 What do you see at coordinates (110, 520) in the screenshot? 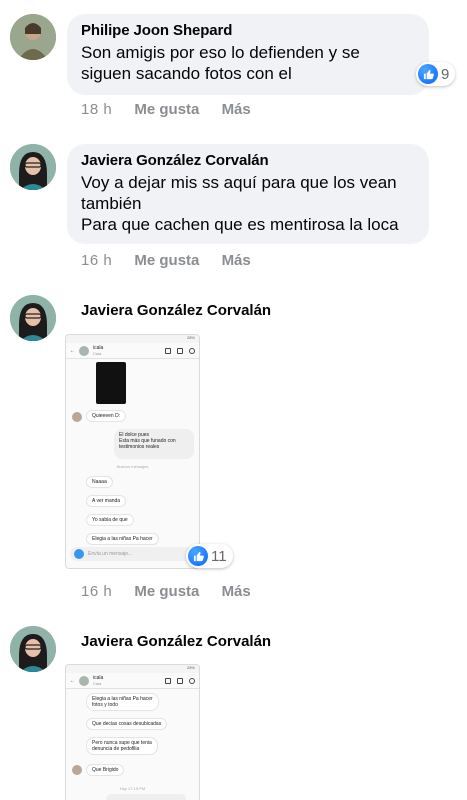
I see `message: Yo sabia de que` at bounding box center [110, 520].